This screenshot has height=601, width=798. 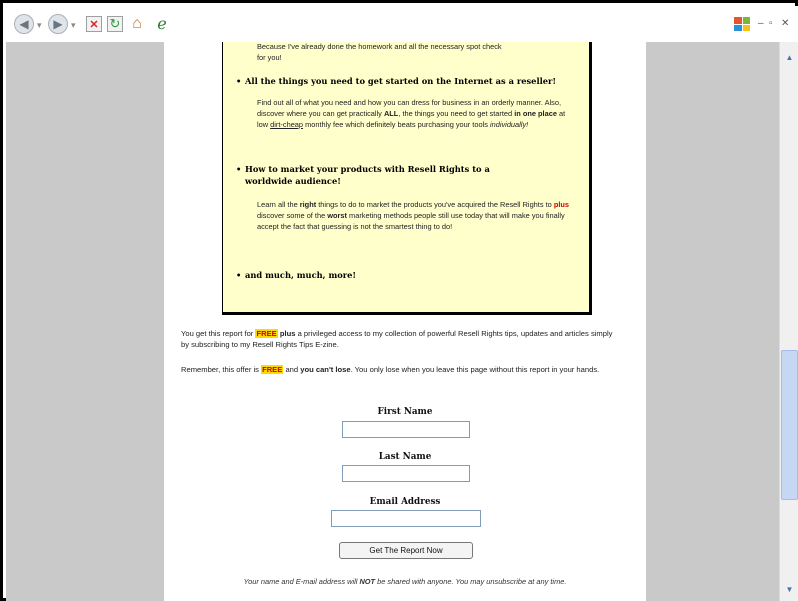 What do you see at coordinates (291, 215) in the screenshot?
I see `b2-text-c: discover some of the` at bounding box center [291, 215].